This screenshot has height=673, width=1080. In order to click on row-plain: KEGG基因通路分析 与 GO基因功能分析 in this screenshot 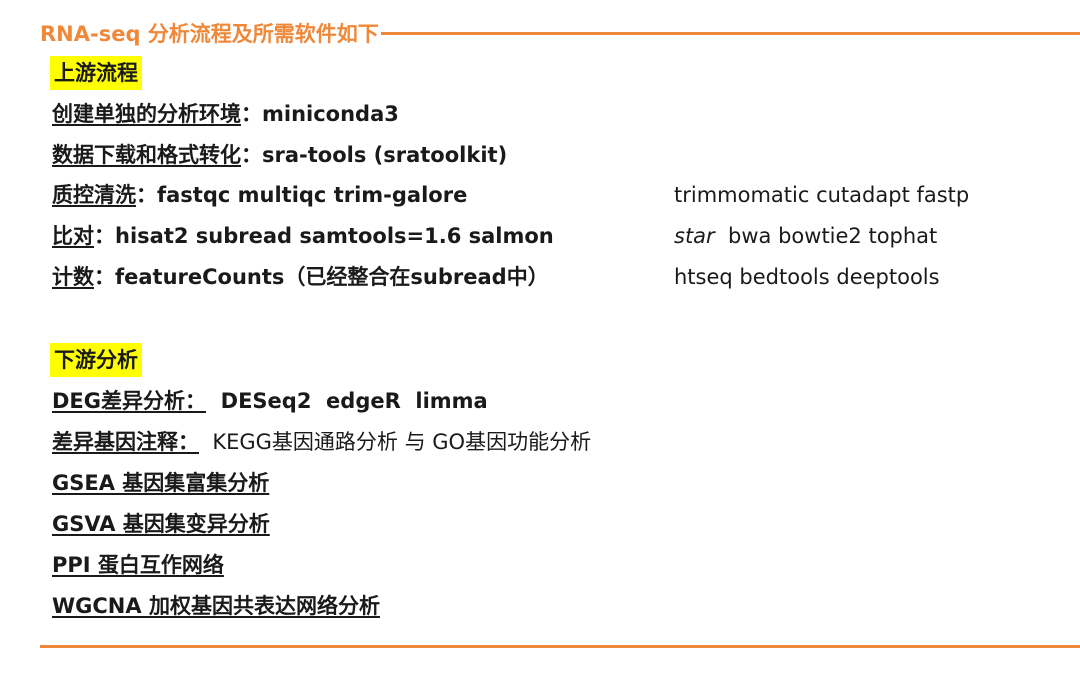, I will do `click(395, 442)`.